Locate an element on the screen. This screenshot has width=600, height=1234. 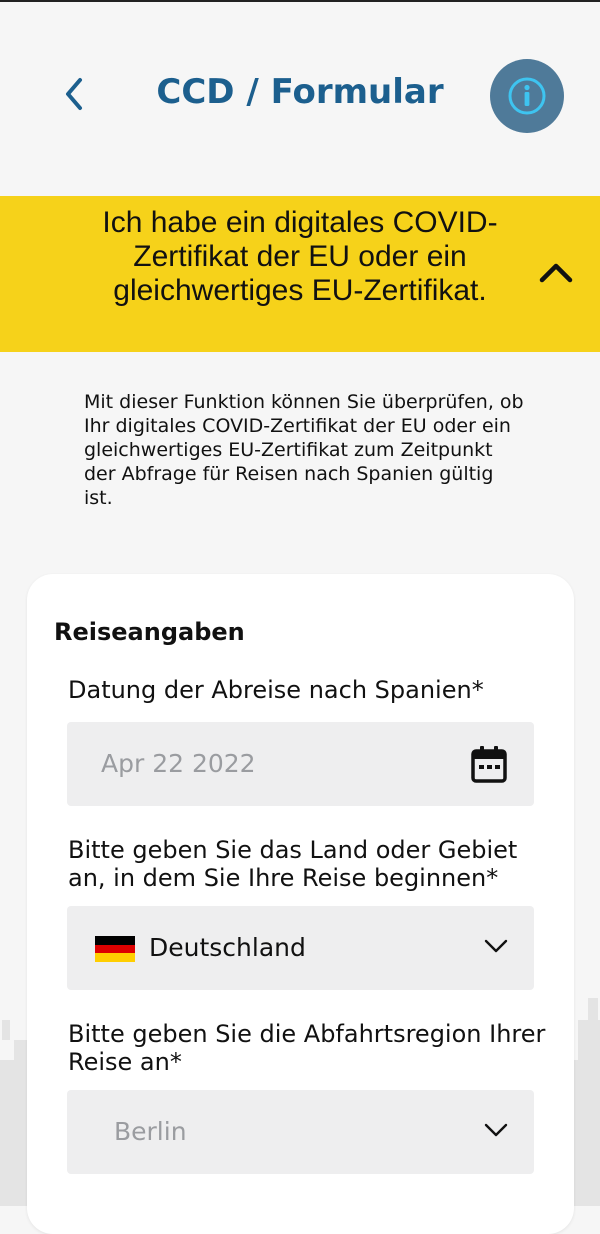
start-country-select: Deutschland is located at coordinates (300, 948).